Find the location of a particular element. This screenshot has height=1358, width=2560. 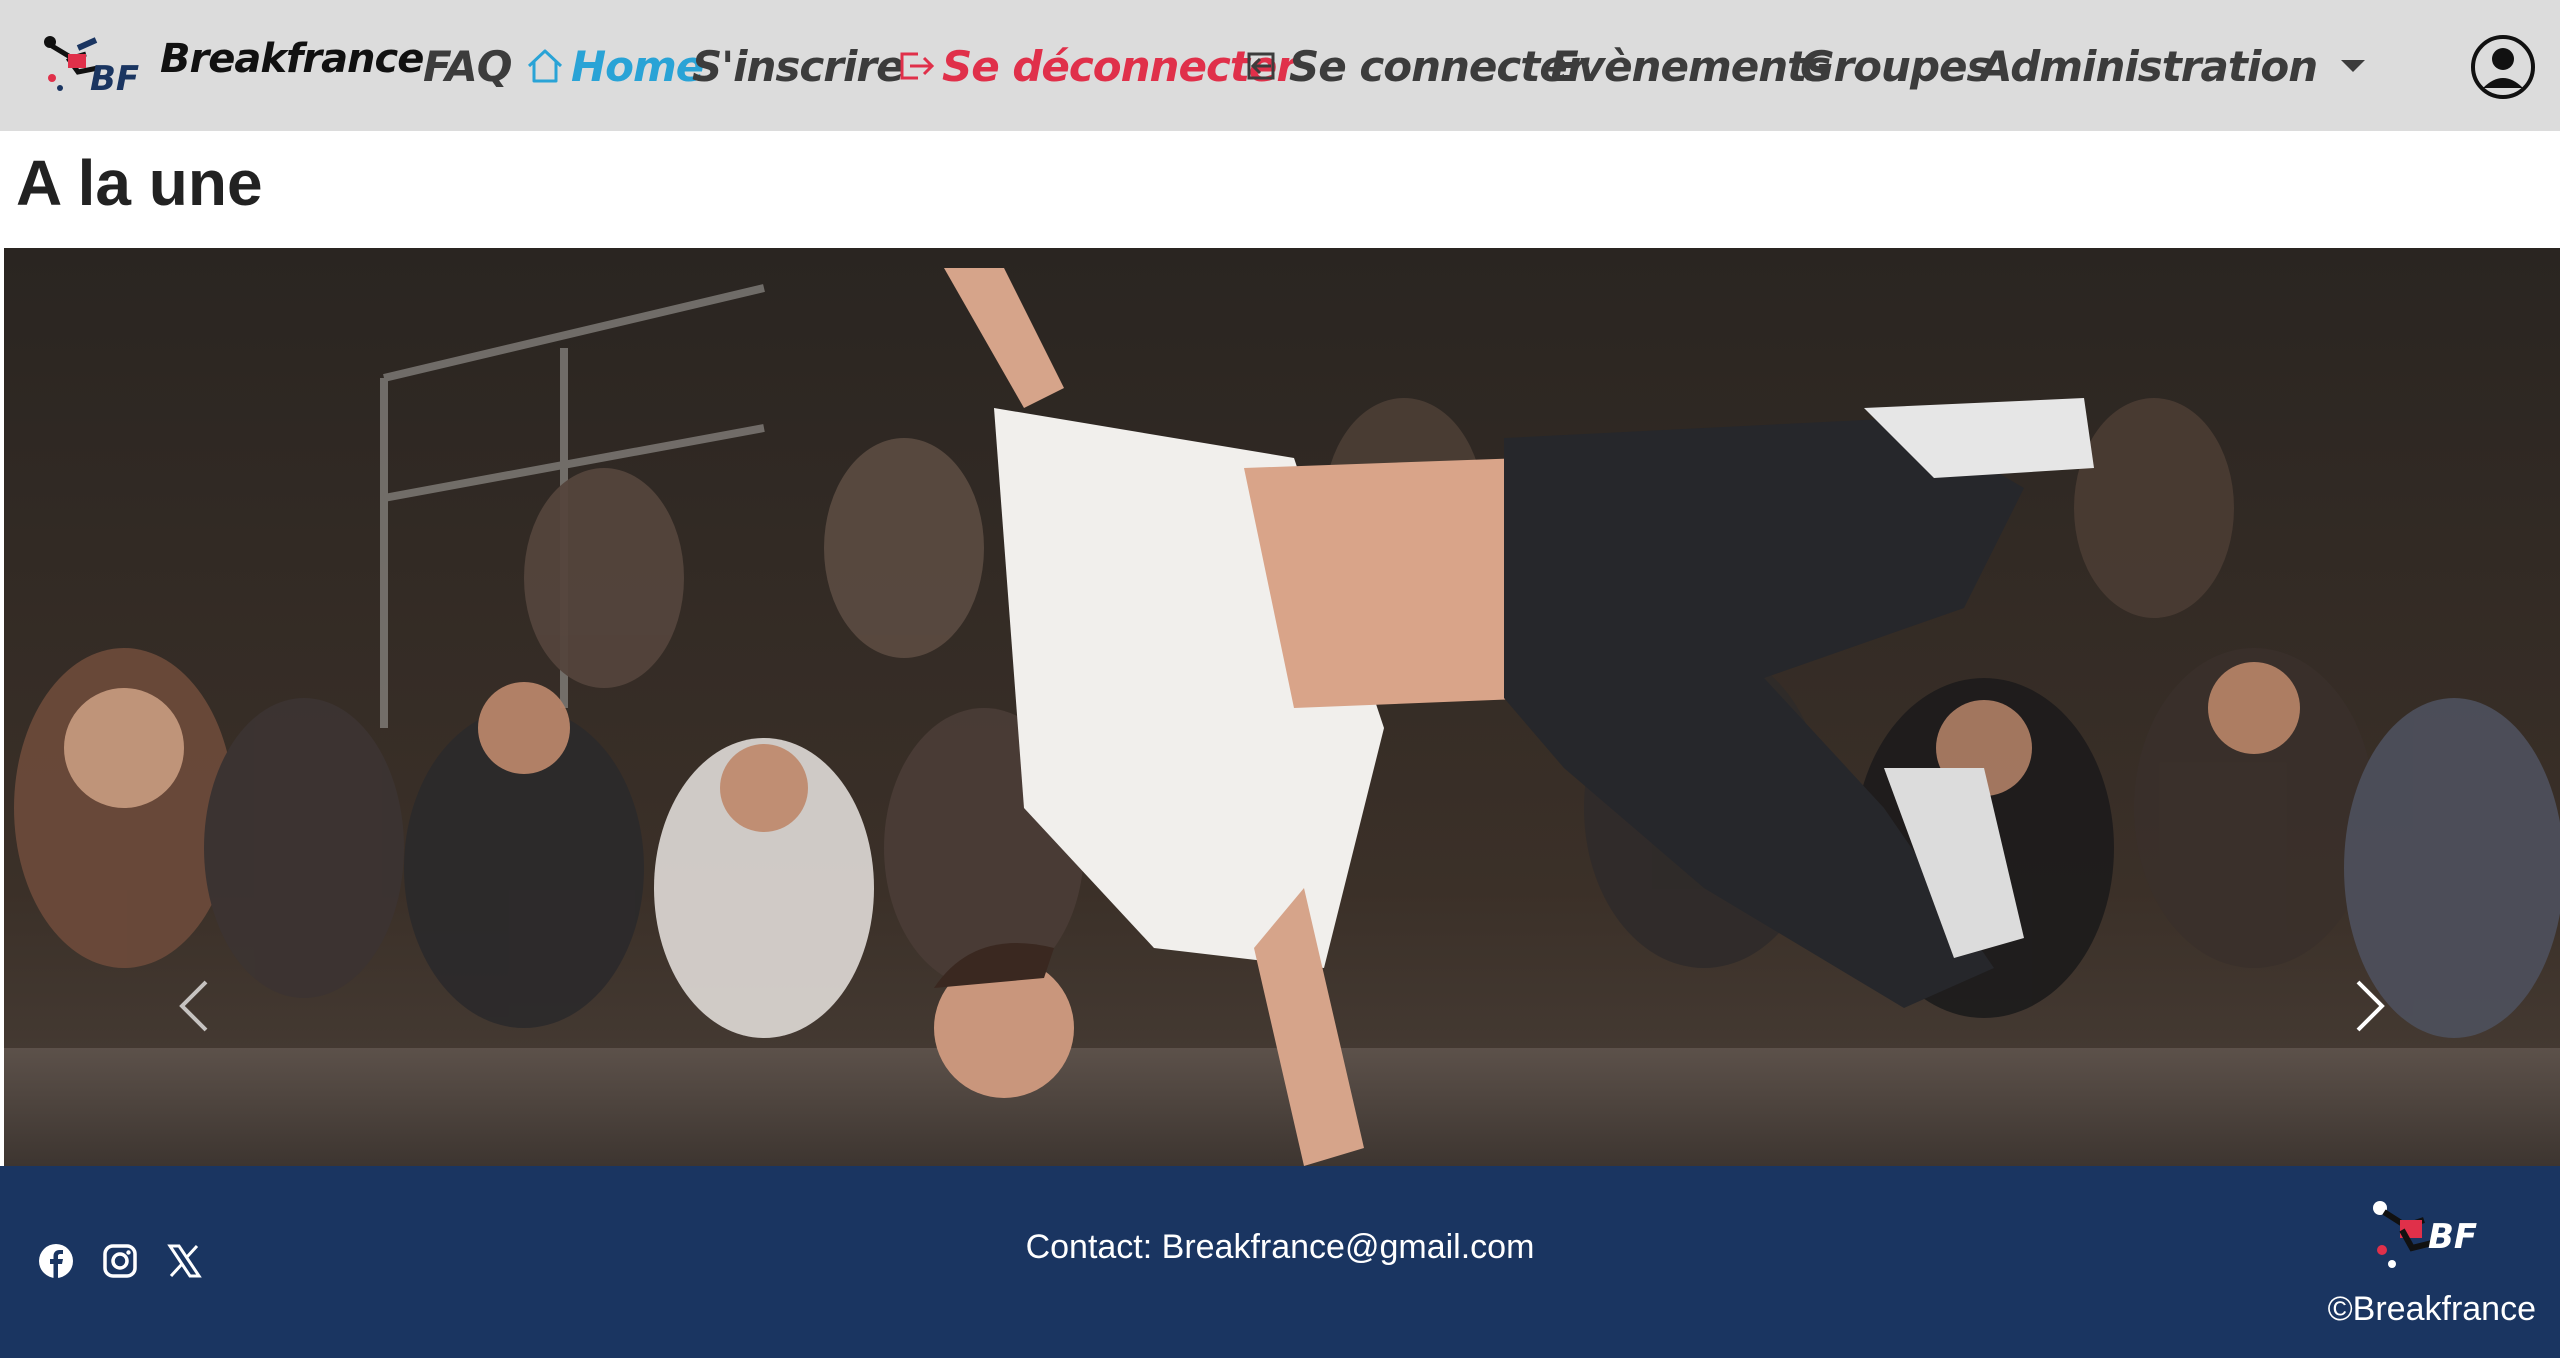

nav-home: Home is located at coordinates (614, 66).